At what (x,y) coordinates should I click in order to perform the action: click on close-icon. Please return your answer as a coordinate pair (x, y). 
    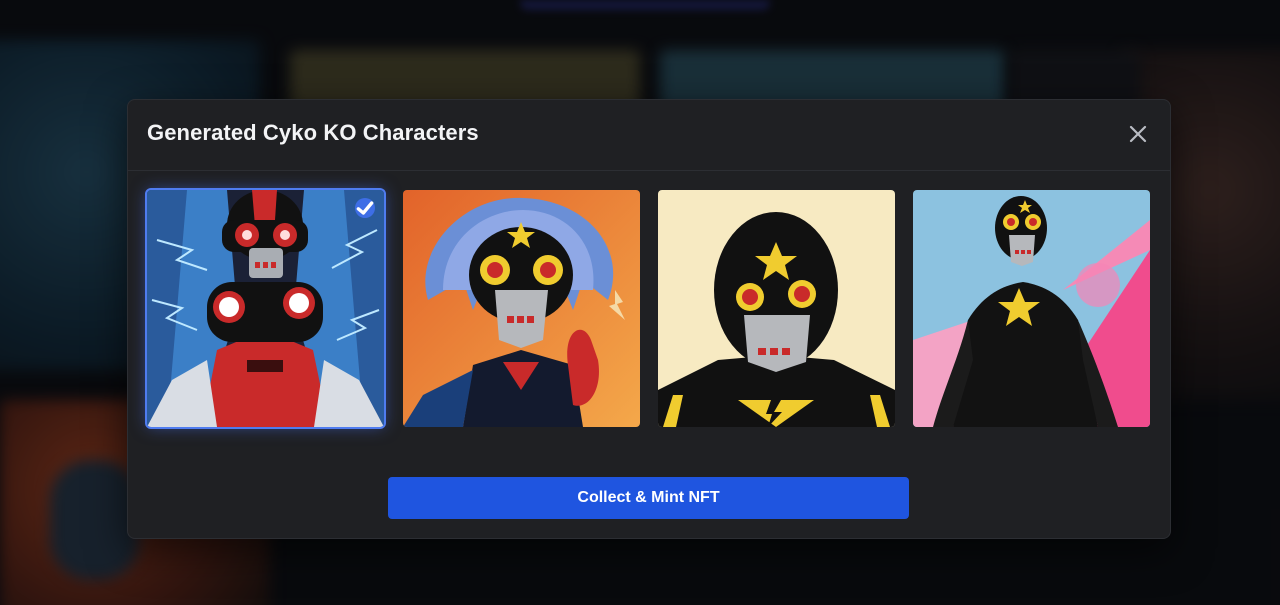
    Looking at the image, I should click on (1138, 134).